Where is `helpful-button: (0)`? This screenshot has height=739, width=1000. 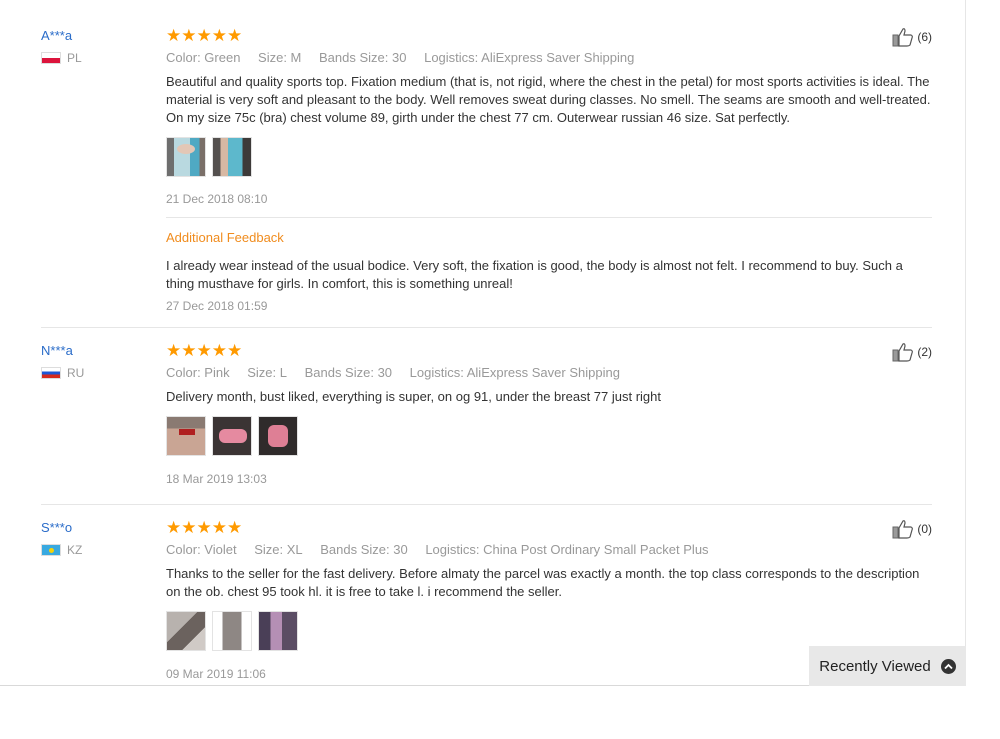 helpful-button: (0) is located at coordinates (912, 529).